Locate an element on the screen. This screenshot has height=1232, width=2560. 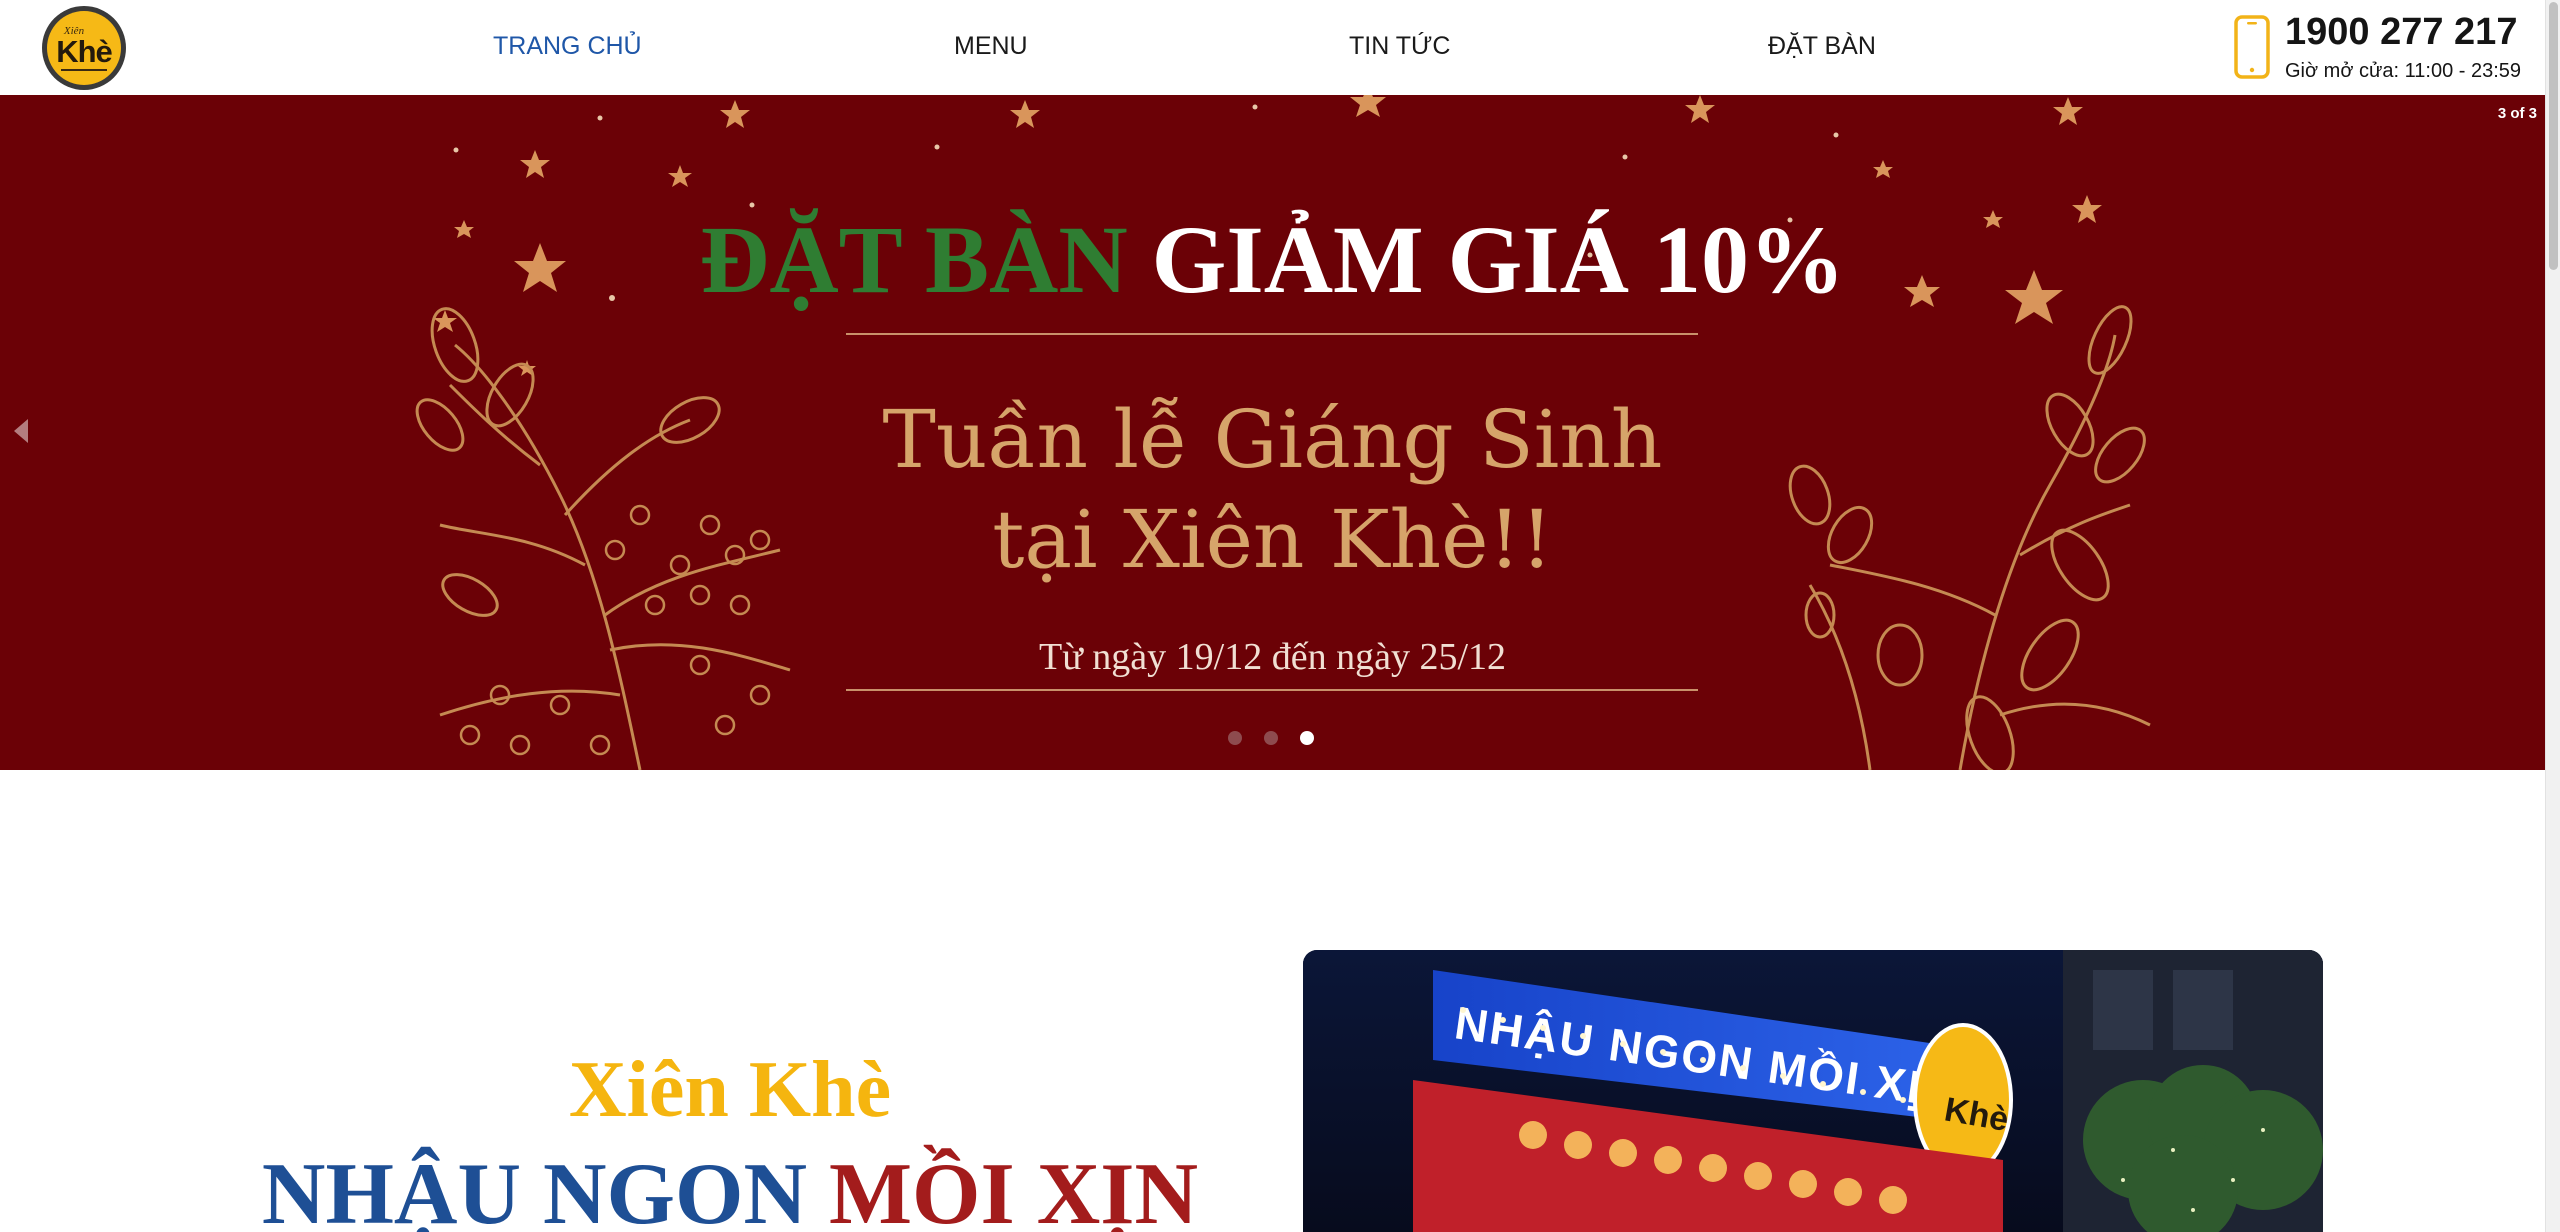
page-scrollbar is located at coordinates (2552, 616).